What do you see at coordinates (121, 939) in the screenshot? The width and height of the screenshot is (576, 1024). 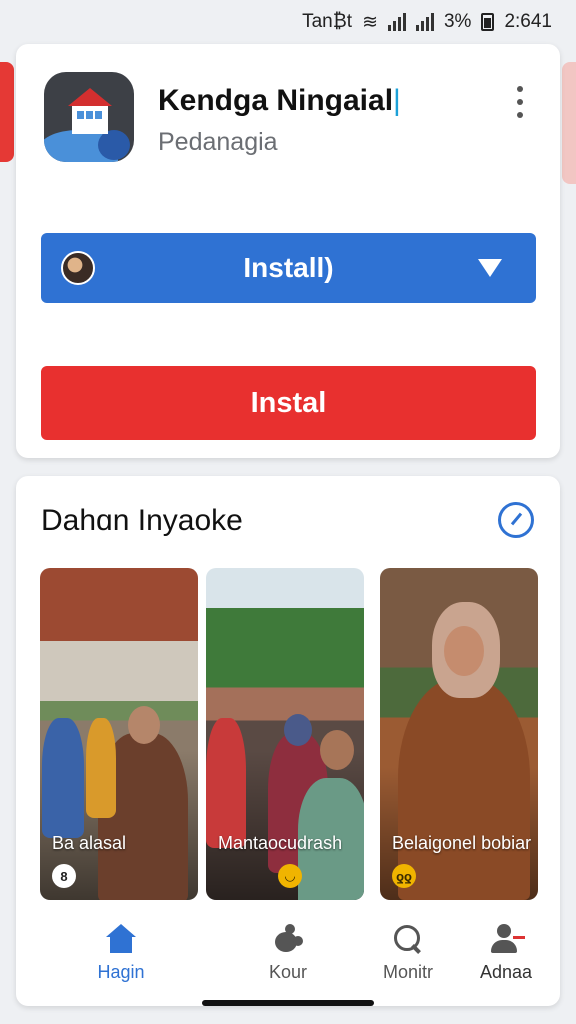 I see `home-icon` at bounding box center [121, 939].